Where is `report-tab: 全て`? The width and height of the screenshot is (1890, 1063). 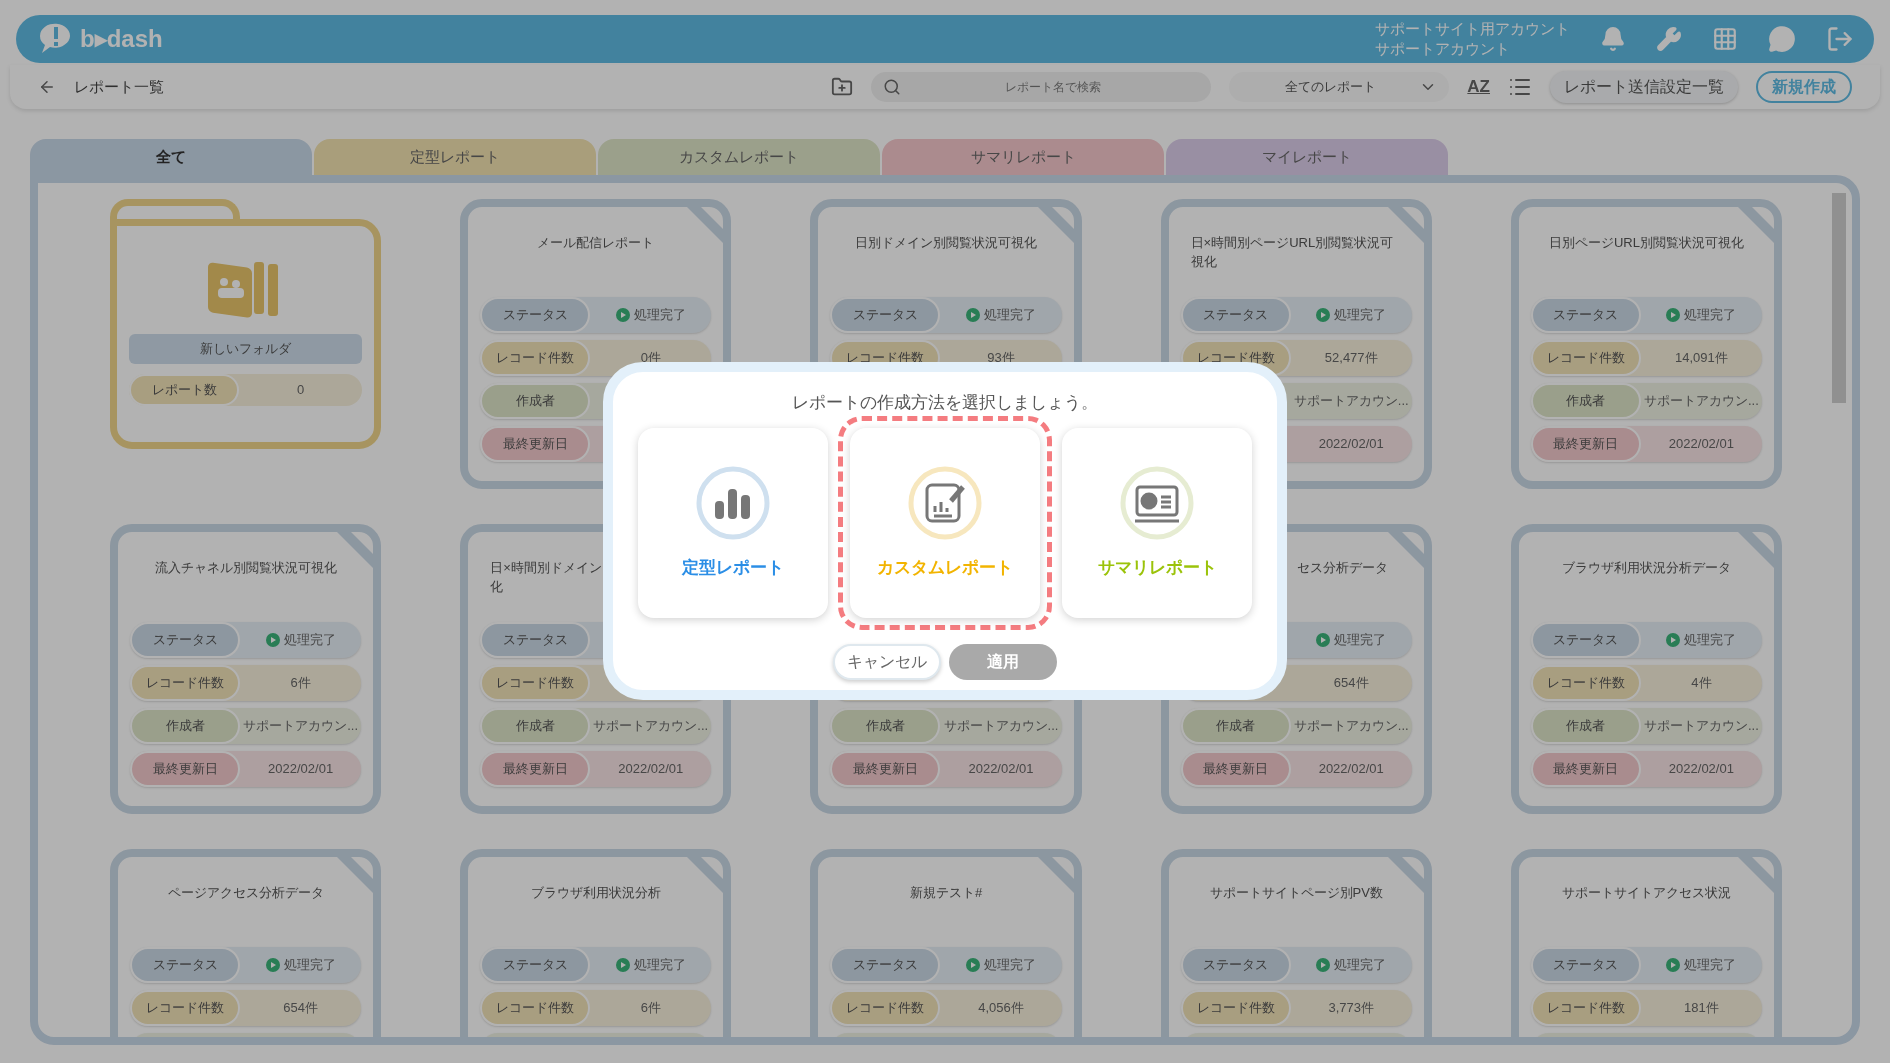
report-tab: 全て is located at coordinates (171, 157).